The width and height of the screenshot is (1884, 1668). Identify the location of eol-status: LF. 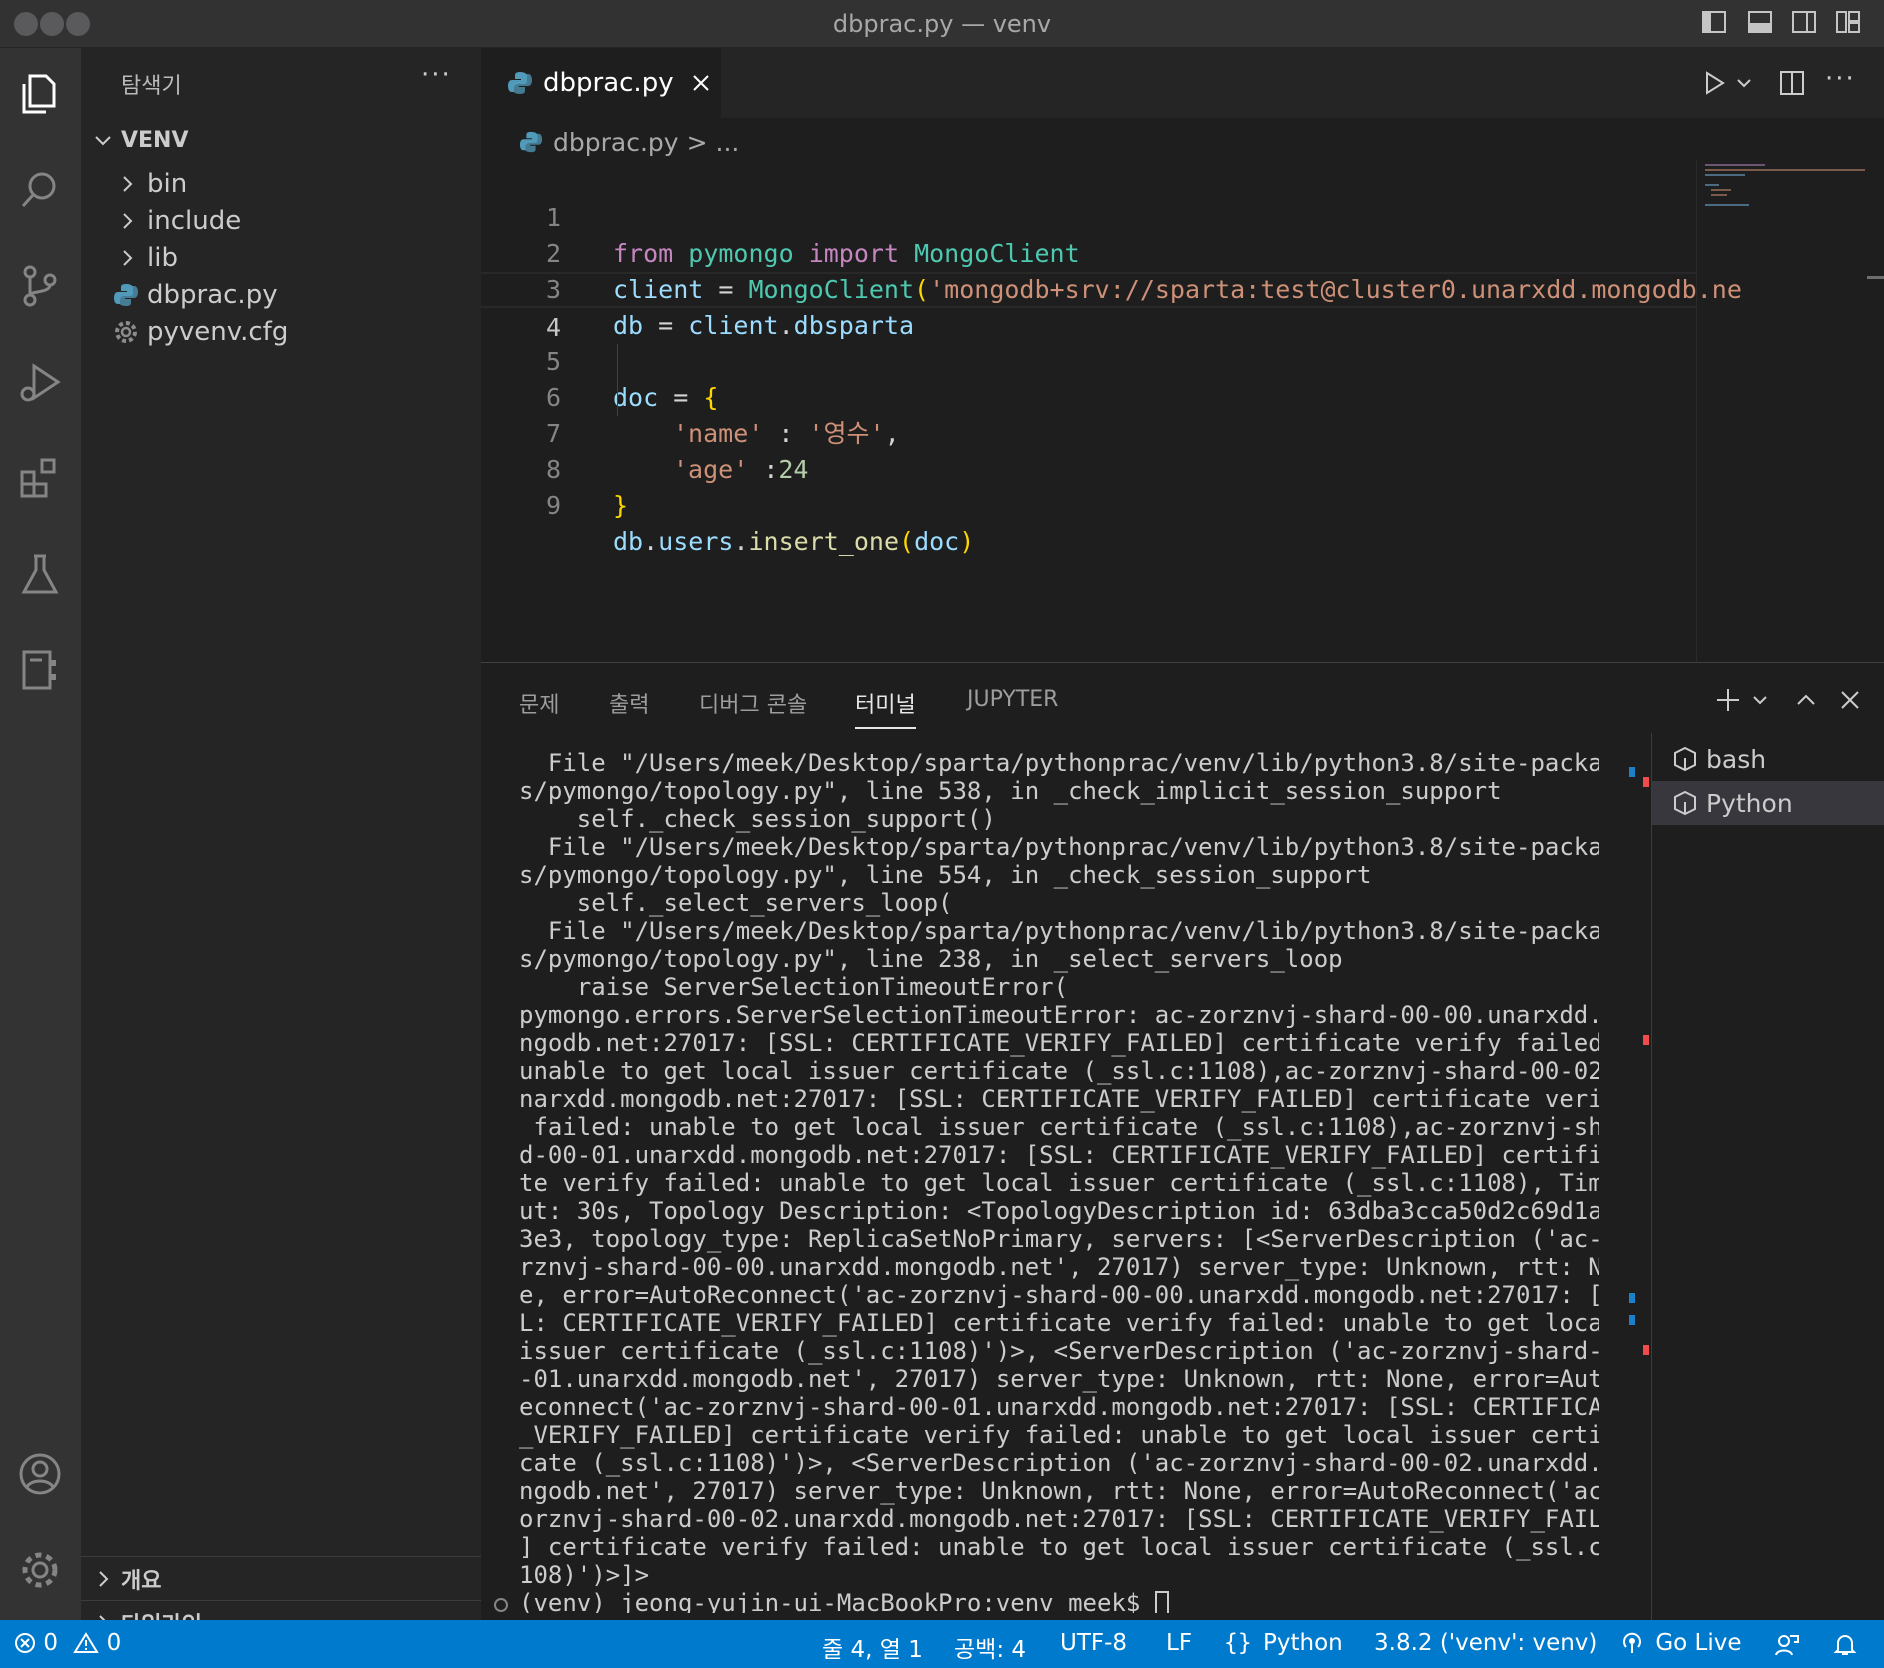
(1179, 1643).